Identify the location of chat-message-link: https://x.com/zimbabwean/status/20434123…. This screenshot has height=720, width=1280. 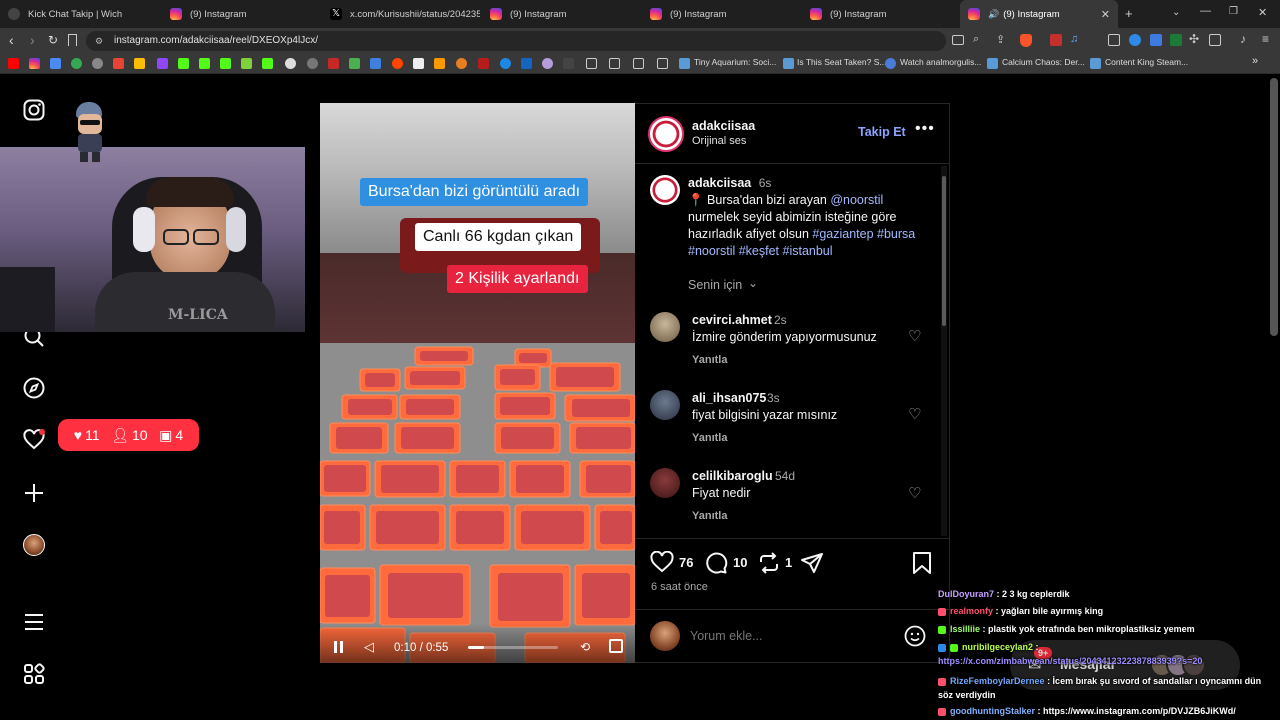
(1070, 661).